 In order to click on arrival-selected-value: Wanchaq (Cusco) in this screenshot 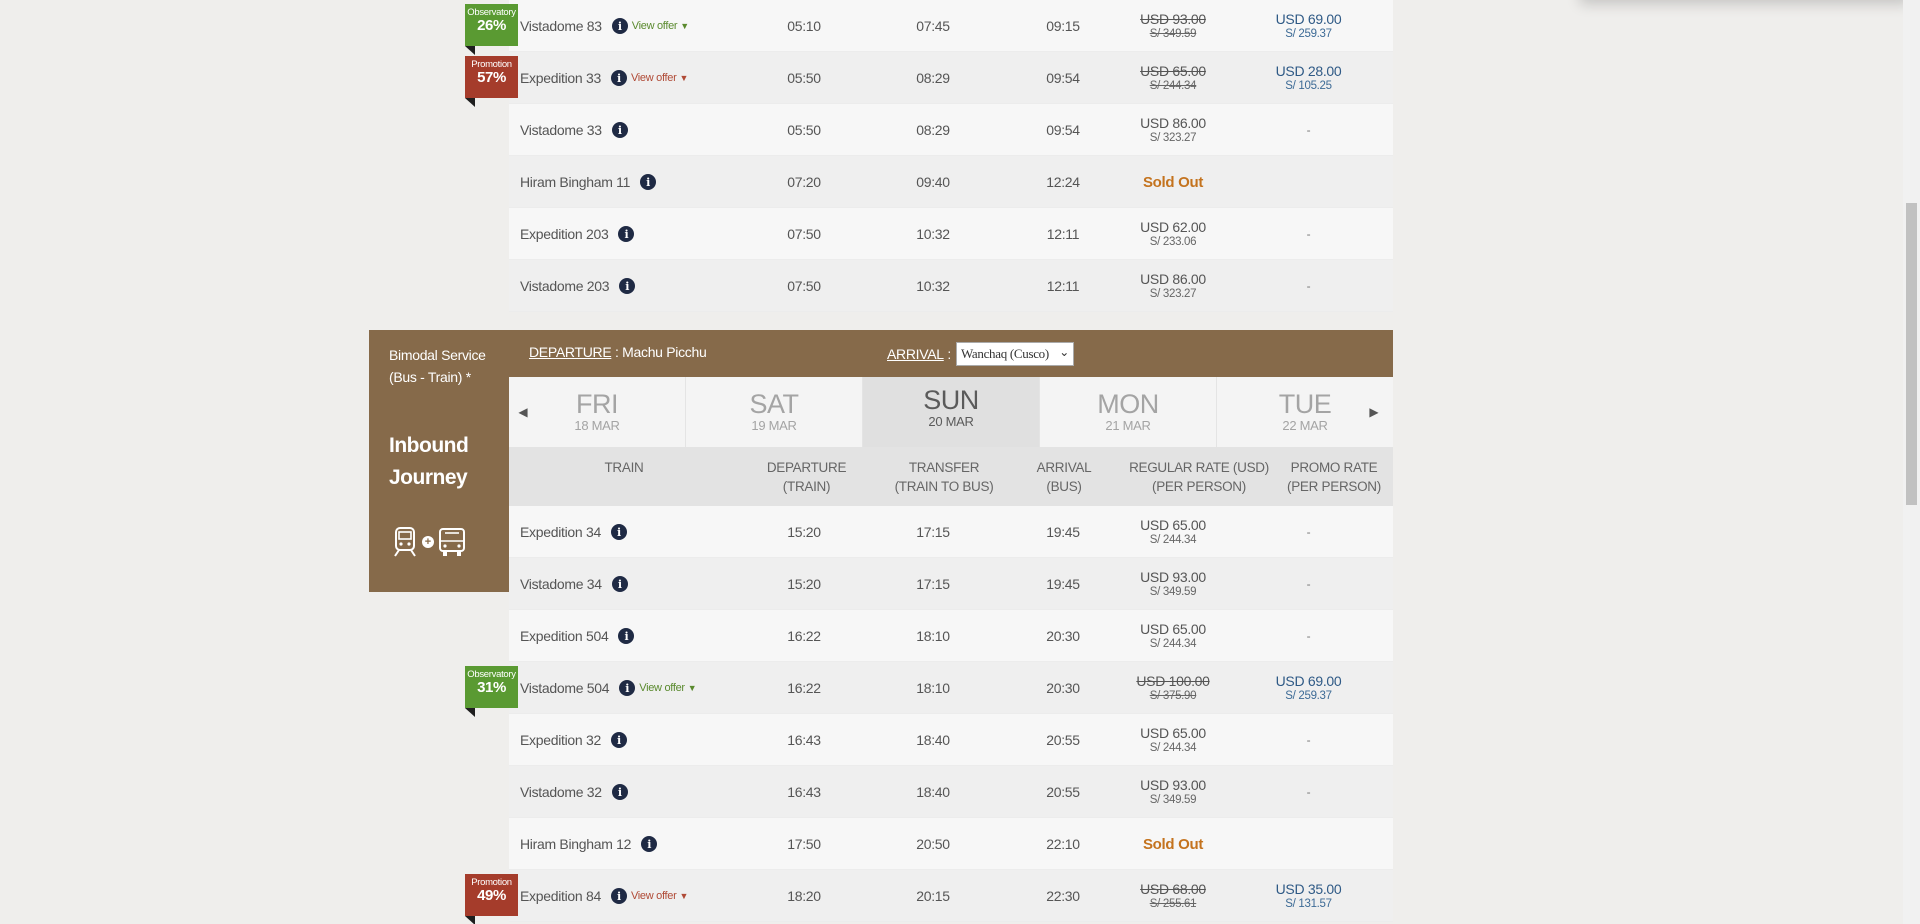, I will do `click(1004, 353)`.